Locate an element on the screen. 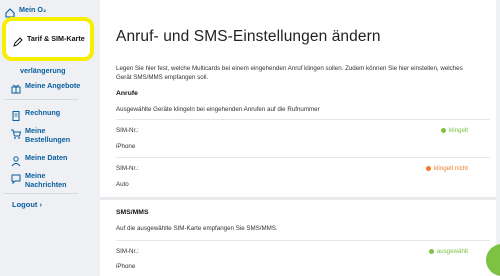 Image resolution: width=500 pixels, height=276 pixels. sidebar-item-meine-daten: Meine Daten is located at coordinates (49, 160).